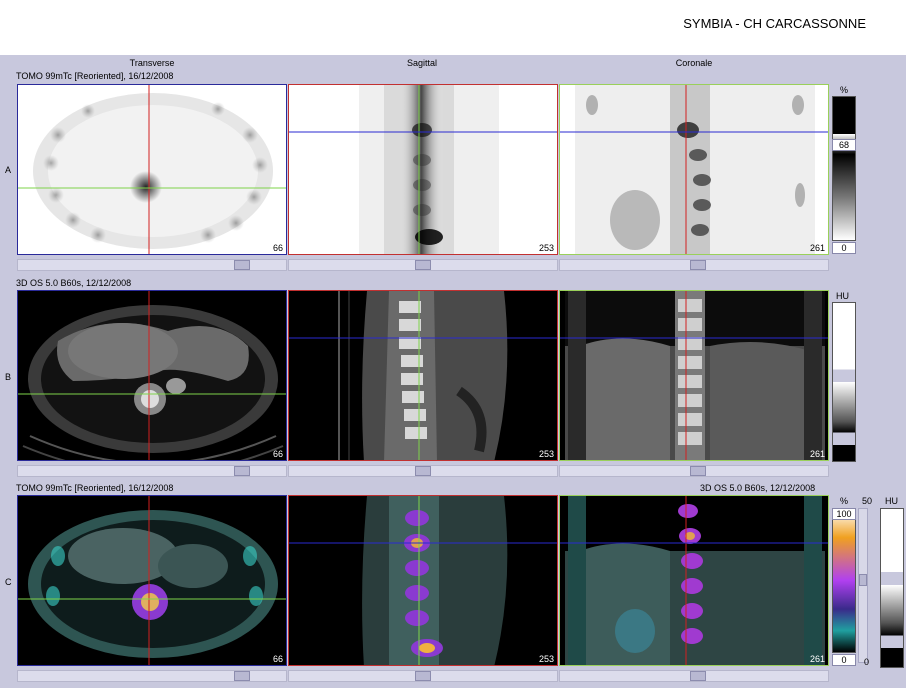  What do you see at coordinates (694, 63) in the screenshot?
I see `column-label-coronal: Coronale` at bounding box center [694, 63].